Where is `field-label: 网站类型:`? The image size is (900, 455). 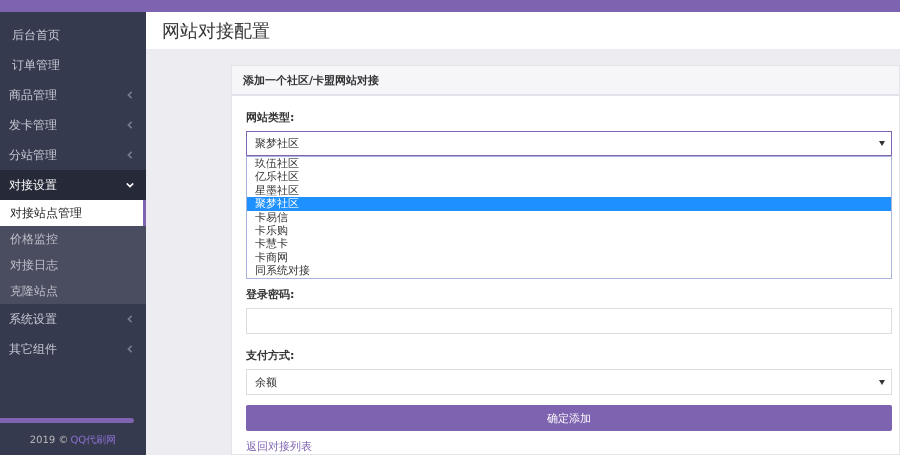
field-label: 网站类型: is located at coordinates (271, 117).